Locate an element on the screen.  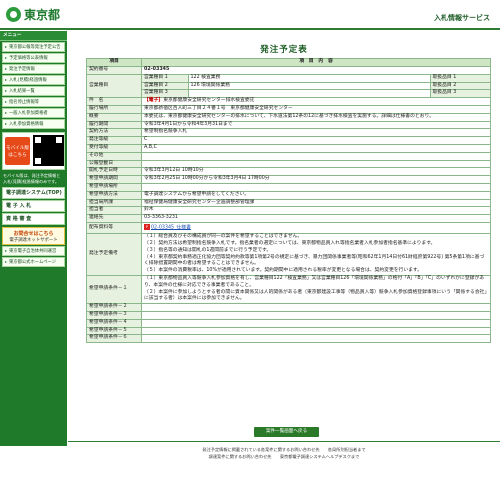
table-row: 希望申請場所 is located at coordinates (288, 187).